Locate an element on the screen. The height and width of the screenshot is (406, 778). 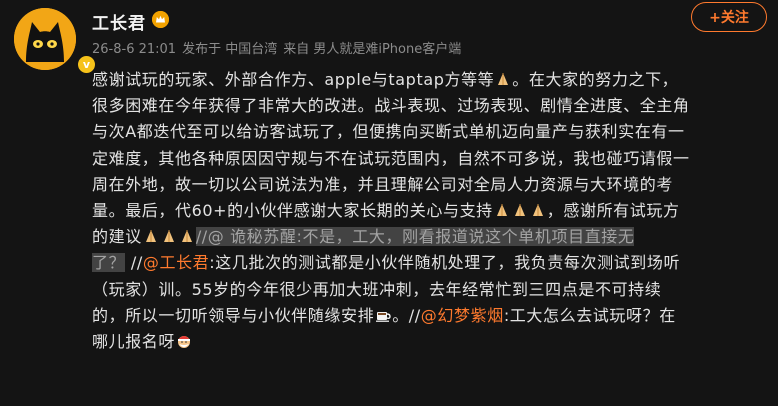
coffee-emoji-icon is located at coordinates (383, 315).